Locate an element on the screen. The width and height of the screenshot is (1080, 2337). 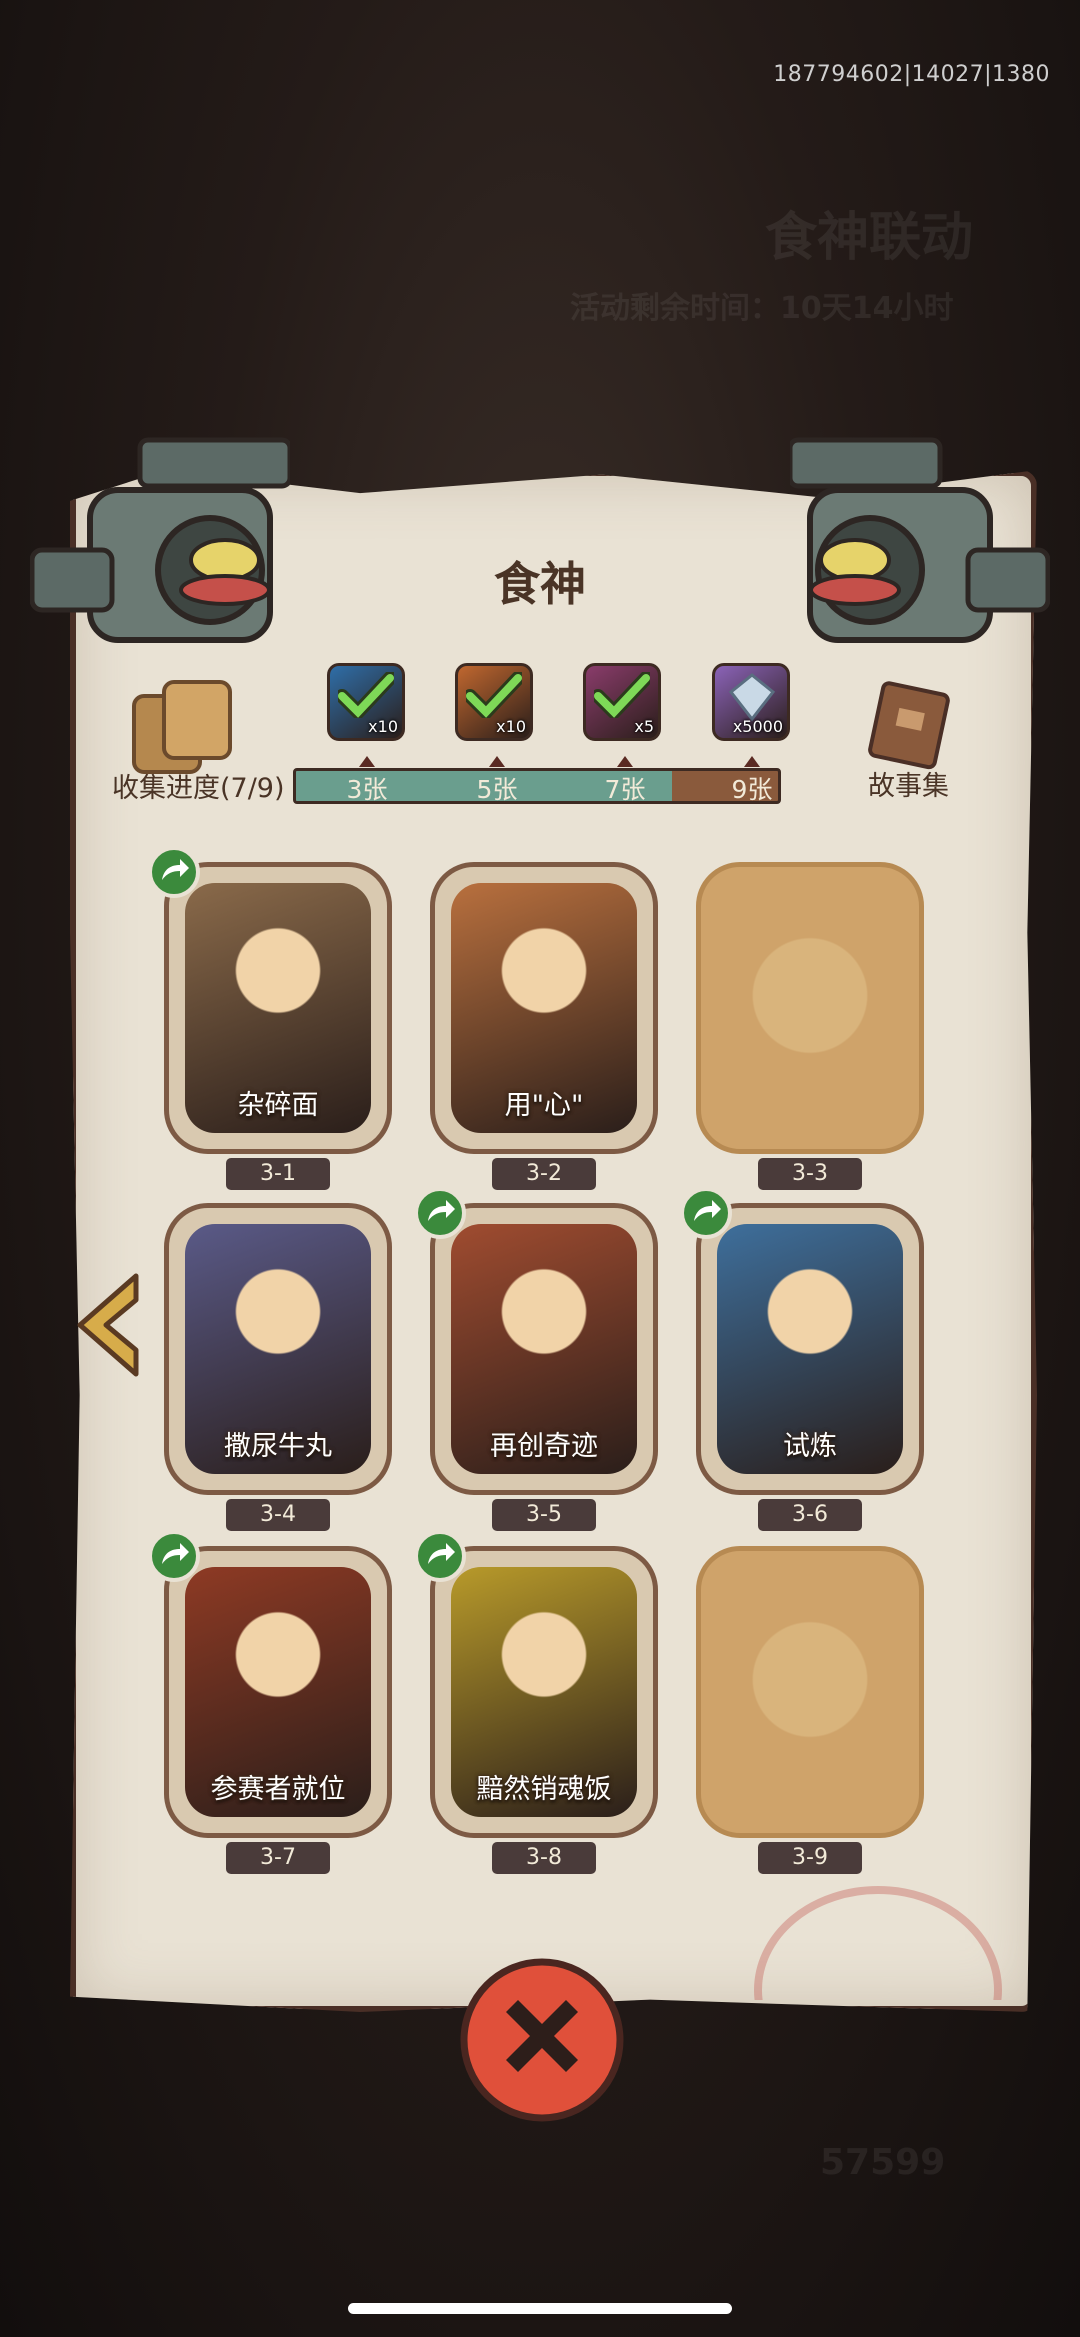
bg-currency-value: 57599 is located at coordinates (883, 2162).